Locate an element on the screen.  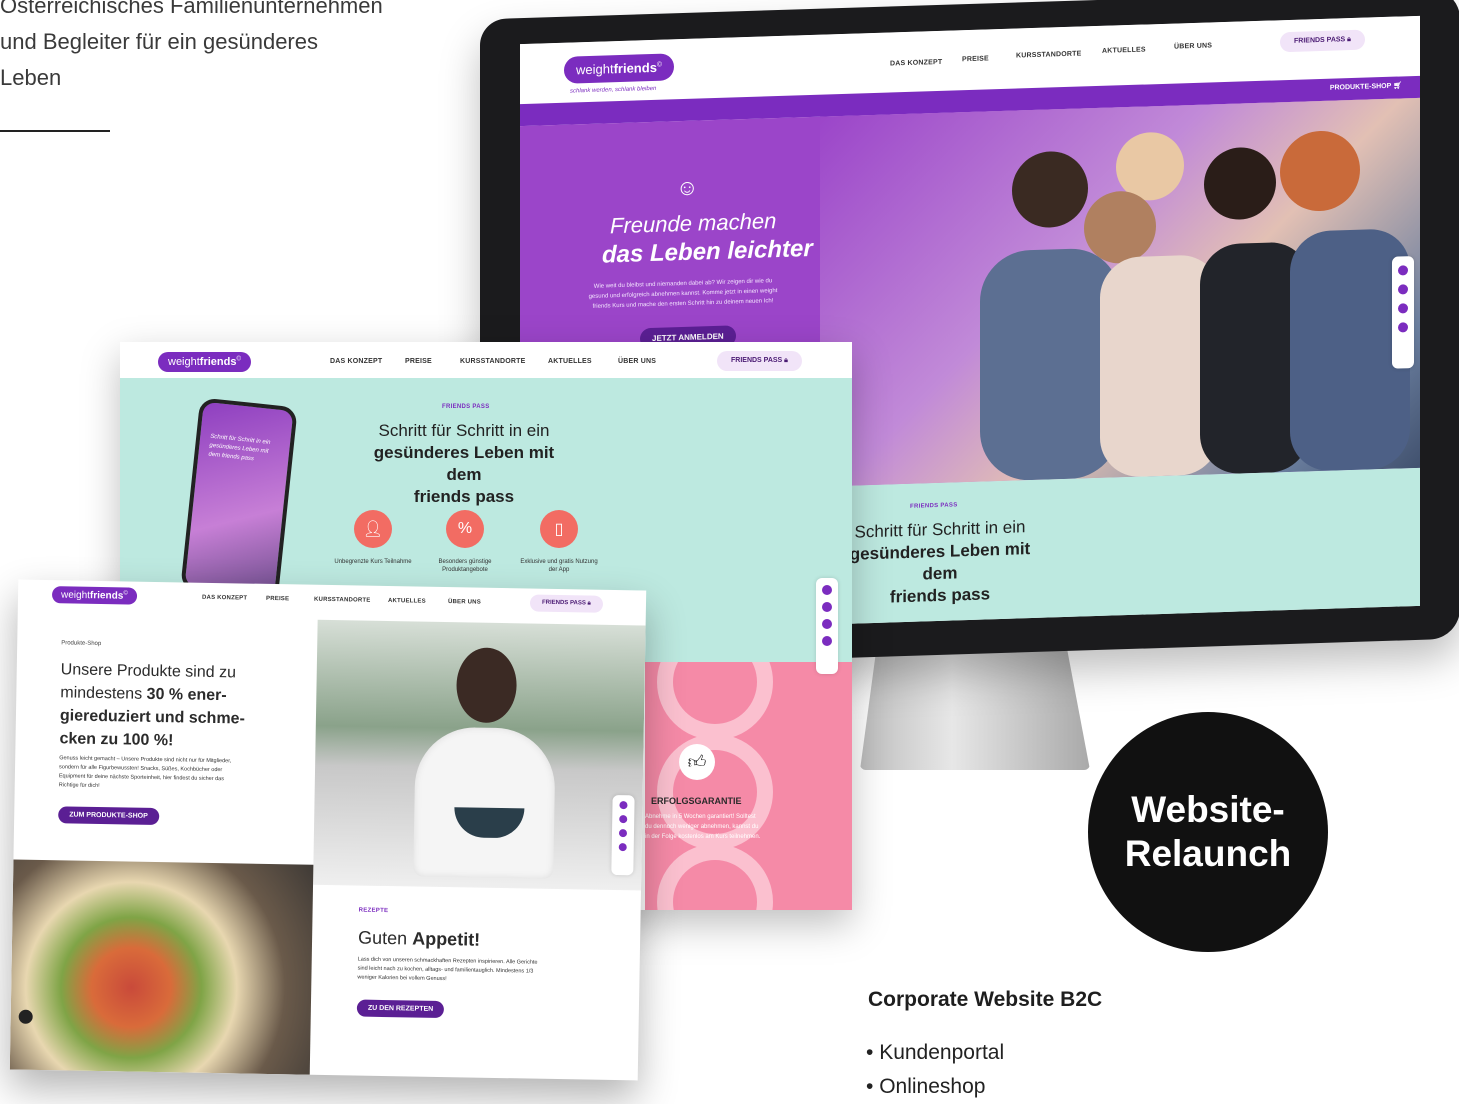
zu-den-rezepten-button: ZU DEN REZEPTEN is located at coordinates (400, 1009).